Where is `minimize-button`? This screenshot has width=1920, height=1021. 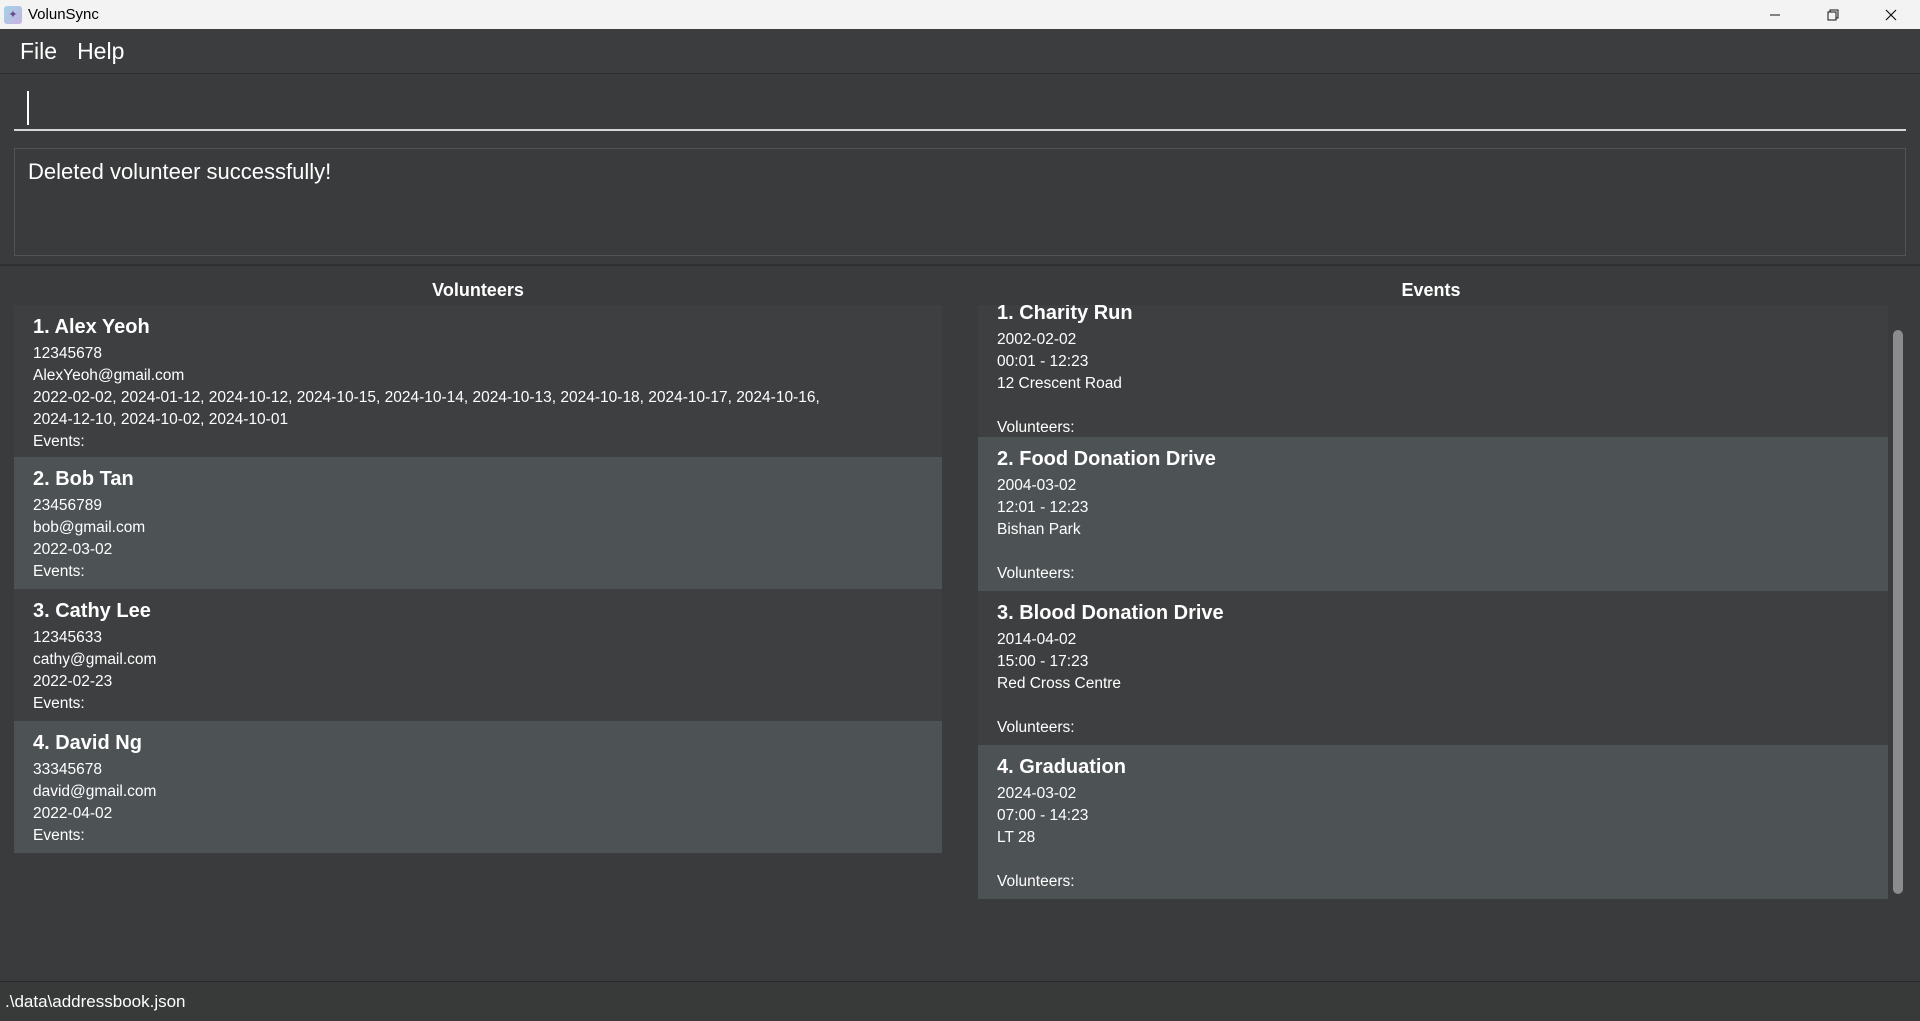 minimize-button is located at coordinates (1775, 14).